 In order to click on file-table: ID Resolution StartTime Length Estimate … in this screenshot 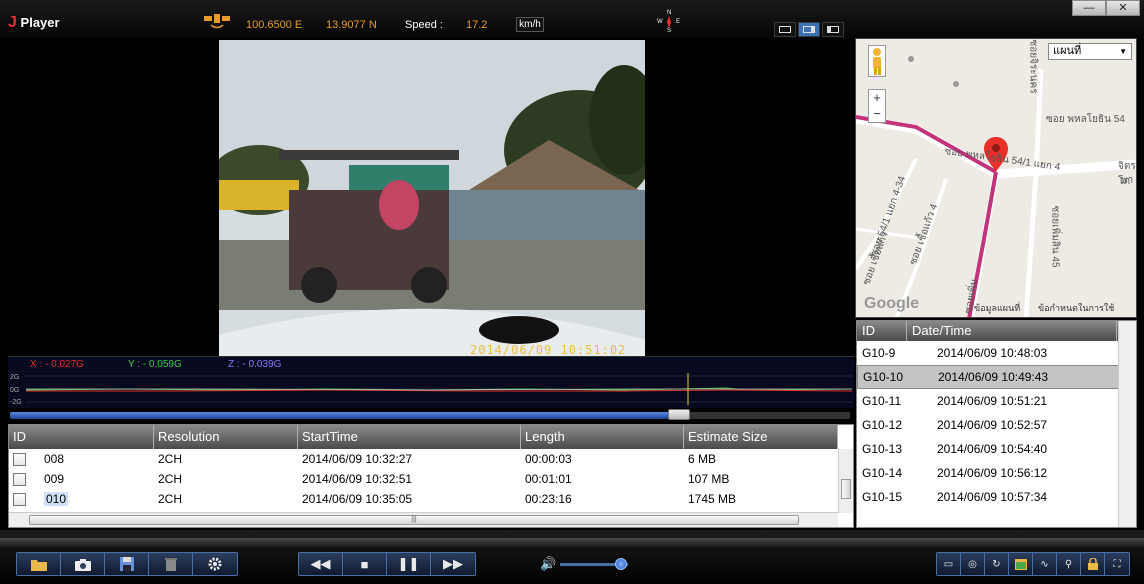, I will do `click(423, 467)`.